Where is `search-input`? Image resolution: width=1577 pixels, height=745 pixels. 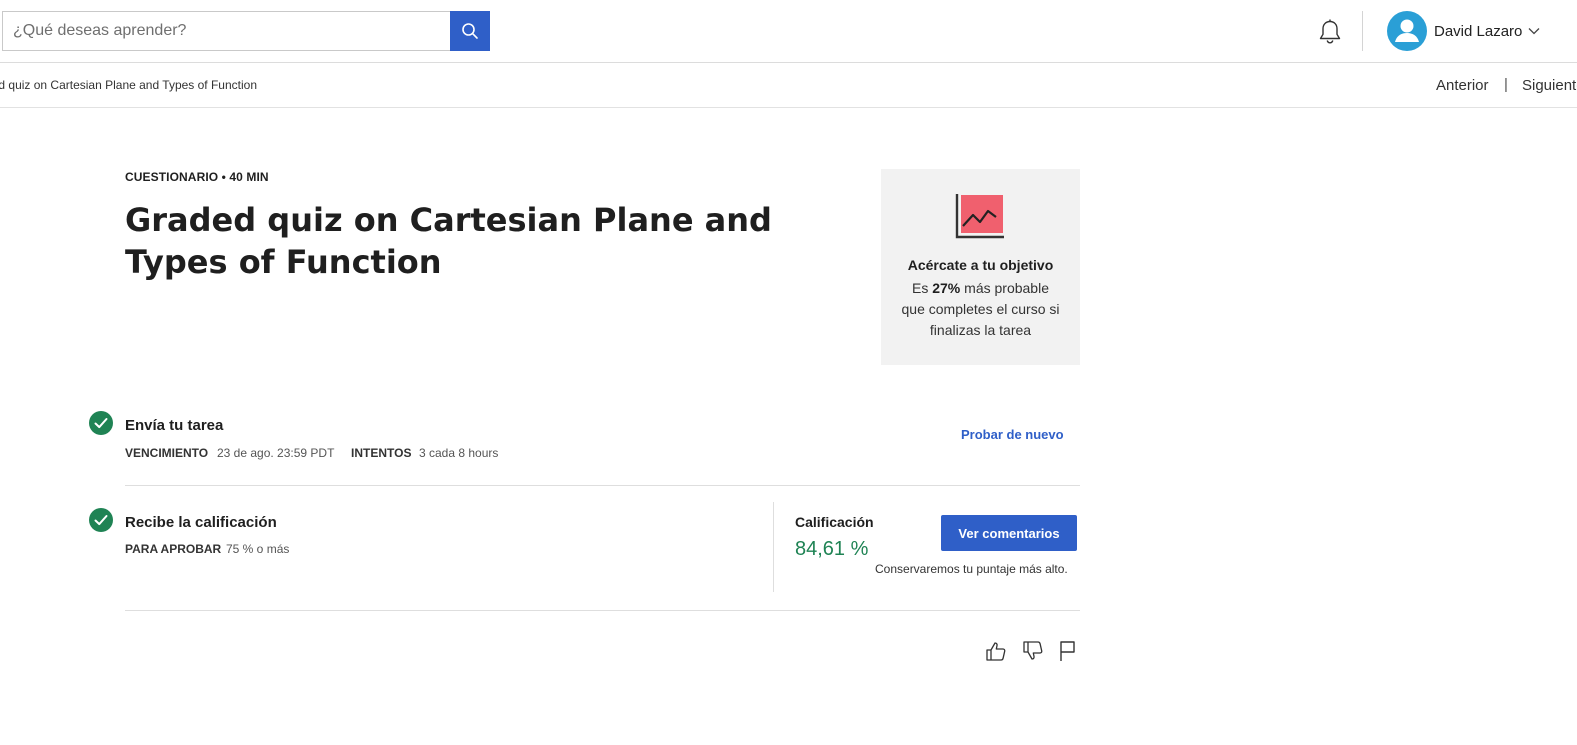
search-input is located at coordinates (226, 31).